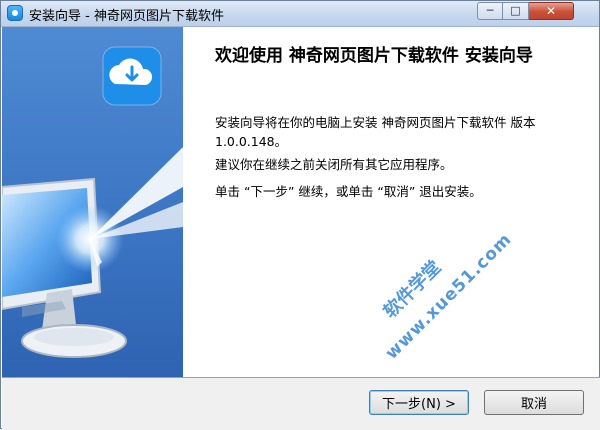 Image resolution: width=600 pixels, height=430 pixels. I want to click on minimize-button: ─, so click(490, 11).